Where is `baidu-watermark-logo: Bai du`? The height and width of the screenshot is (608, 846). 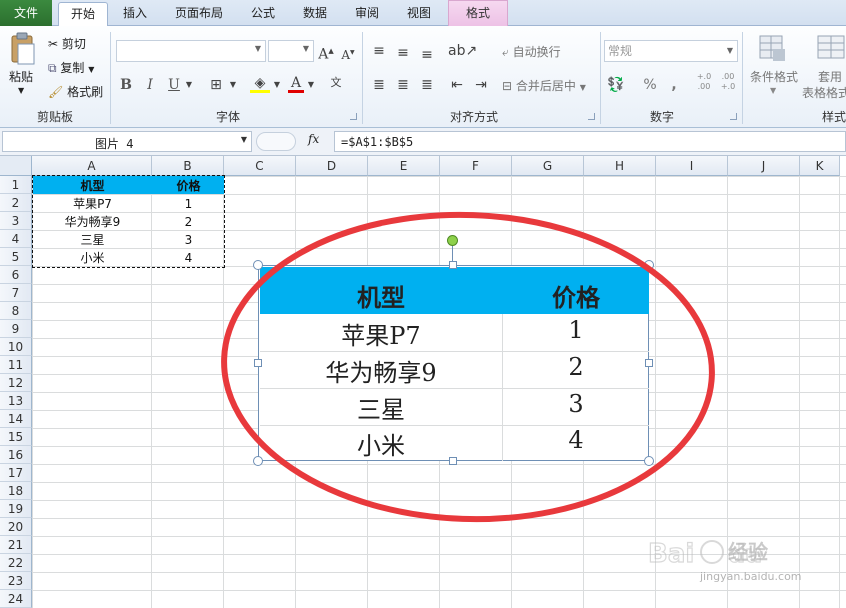
baidu-watermark-logo: Bai du is located at coordinates (722, 552).